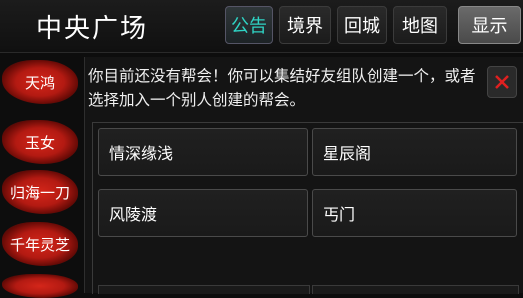 The width and height of the screenshot is (523, 298). Describe the element at coordinates (203, 152) in the screenshot. I see `guild-item: 情深缘浅` at that location.